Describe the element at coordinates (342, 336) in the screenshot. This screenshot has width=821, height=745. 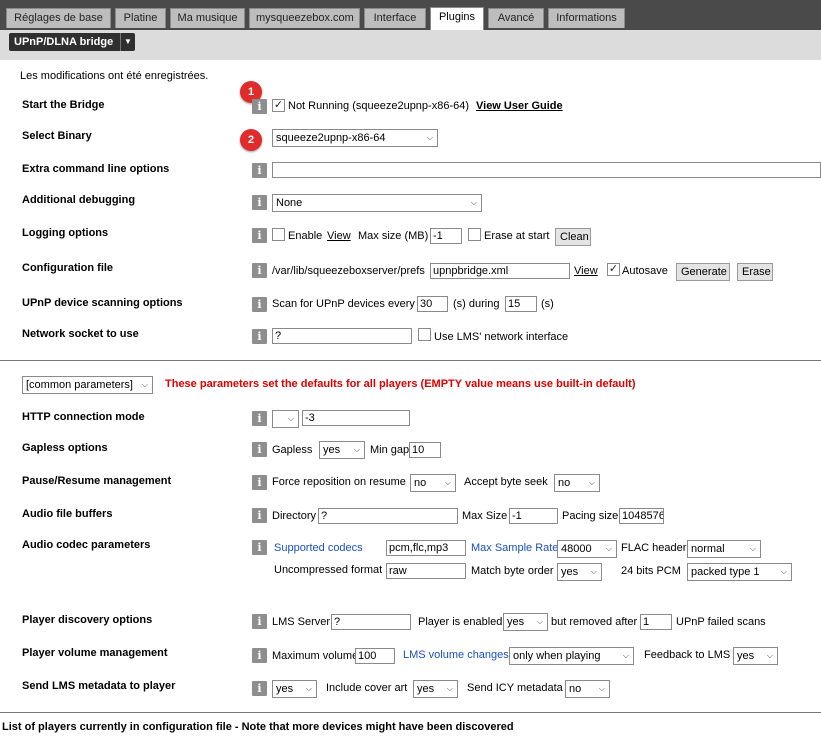
I see `socket-input: ?` at that location.